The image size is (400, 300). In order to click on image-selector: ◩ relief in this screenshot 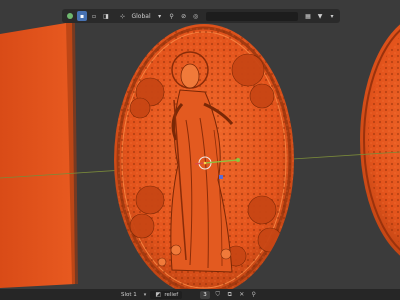, I will do `click(166, 294)`.